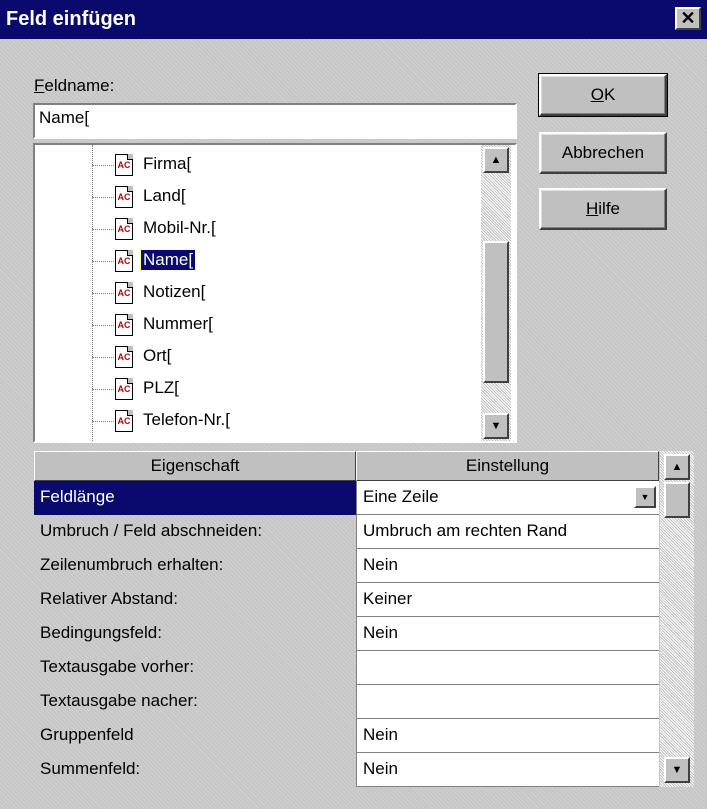 This screenshot has width=707, height=809. I want to click on window-title: Feld einfügen, so click(71, 19).